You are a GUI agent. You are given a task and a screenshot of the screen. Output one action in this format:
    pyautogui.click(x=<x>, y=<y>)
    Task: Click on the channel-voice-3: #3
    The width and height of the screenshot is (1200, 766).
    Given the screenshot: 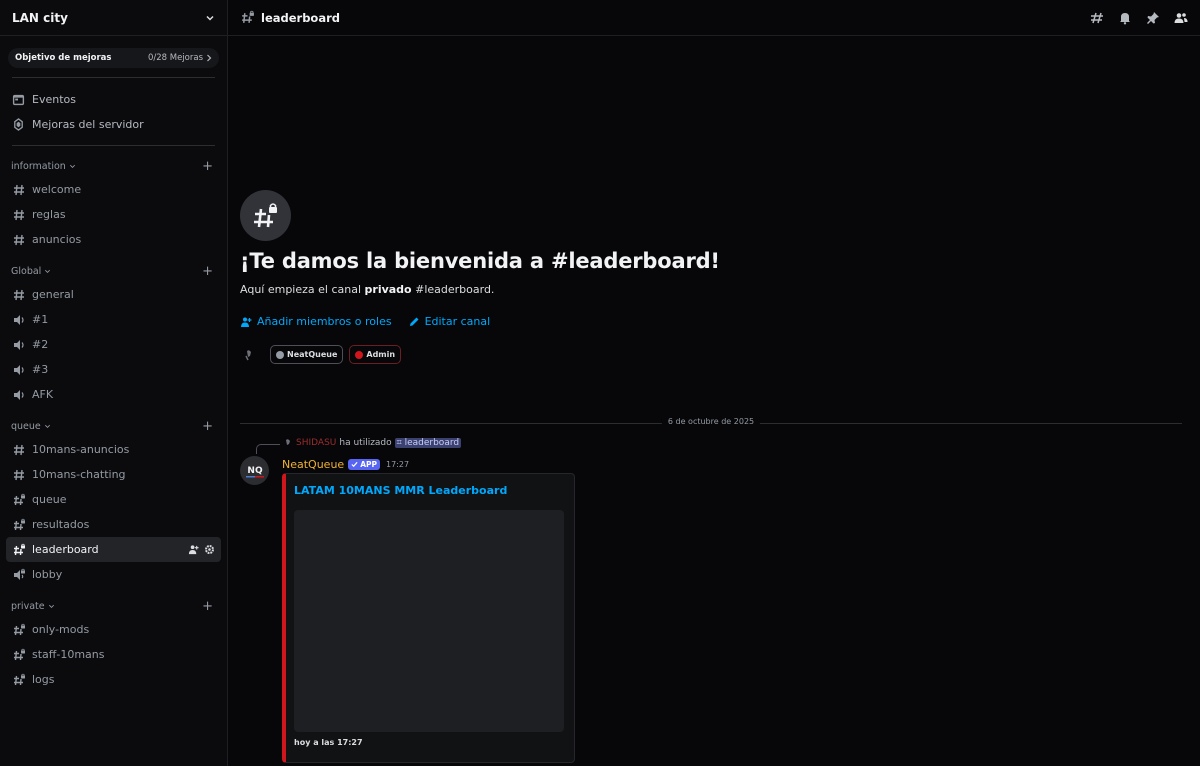 What is the action you would take?
    pyautogui.click(x=113, y=369)
    